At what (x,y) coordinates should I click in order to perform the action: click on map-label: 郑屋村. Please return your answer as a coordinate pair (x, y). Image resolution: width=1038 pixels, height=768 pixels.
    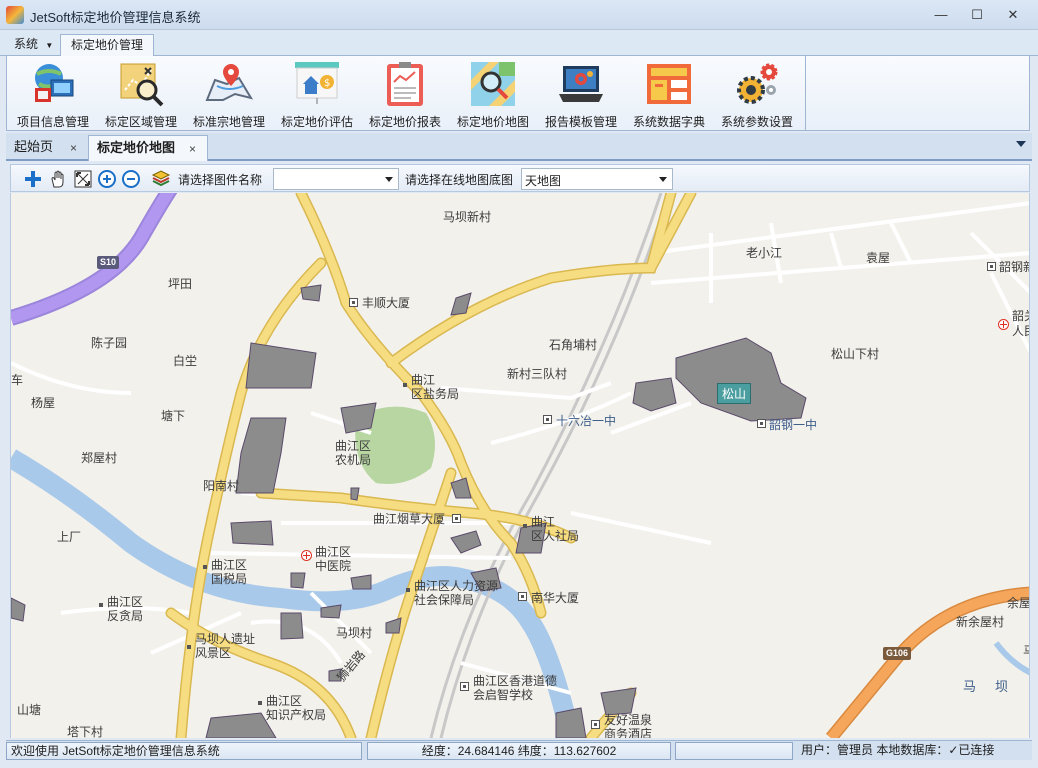
    Looking at the image, I should click on (99, 458).